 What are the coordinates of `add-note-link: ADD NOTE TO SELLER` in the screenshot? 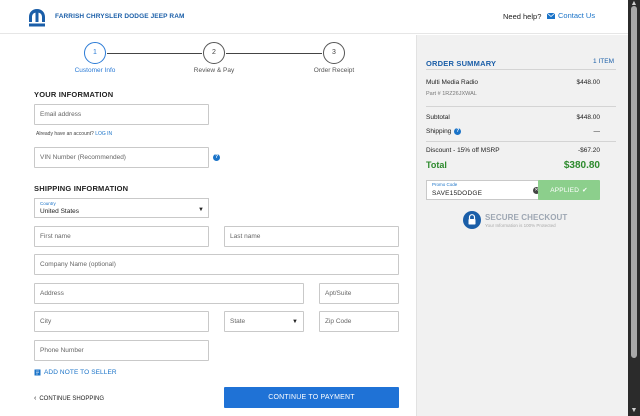 It's located at (75, 372).